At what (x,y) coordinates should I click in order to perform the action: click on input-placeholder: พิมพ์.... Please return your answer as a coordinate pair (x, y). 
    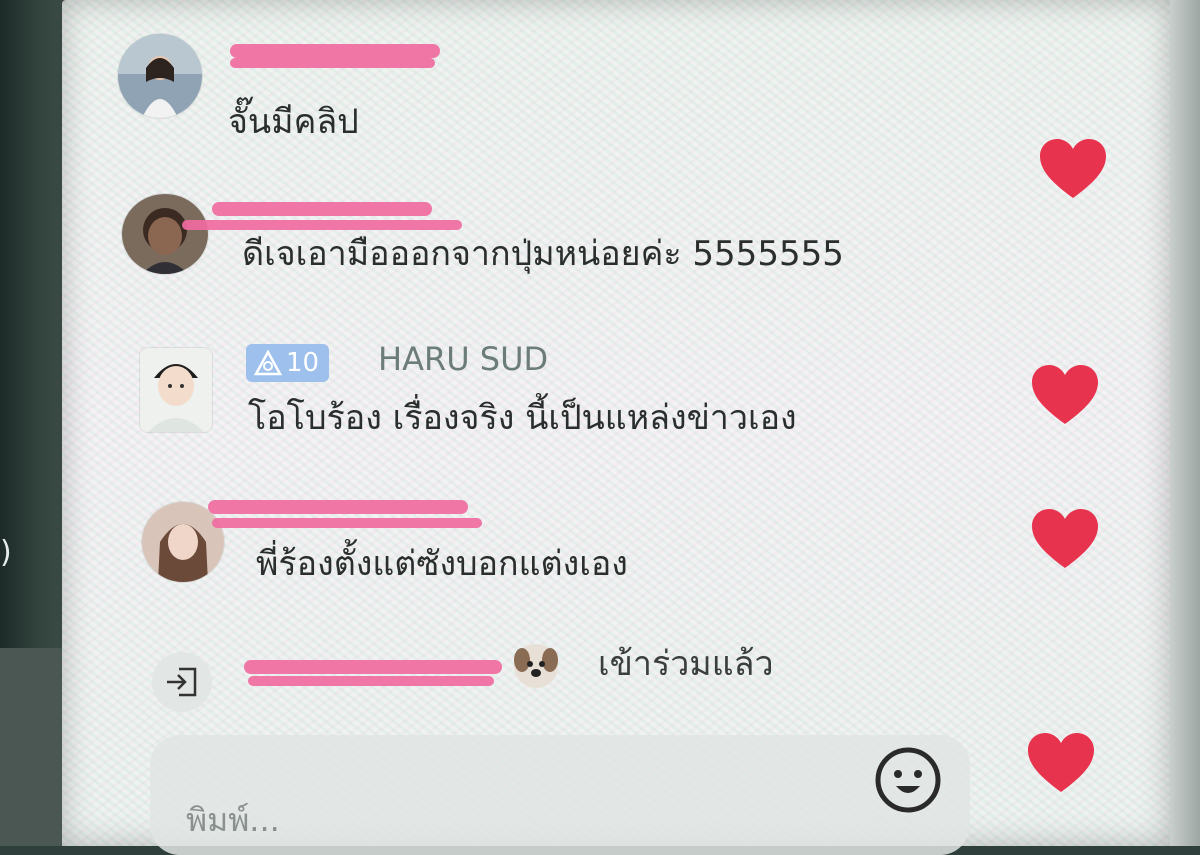
    Looking at the image, I should click on (233, 820).